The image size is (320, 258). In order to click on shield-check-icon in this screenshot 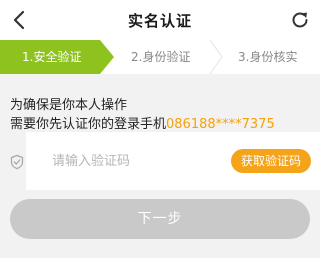, I will do `click(17, 162)`.